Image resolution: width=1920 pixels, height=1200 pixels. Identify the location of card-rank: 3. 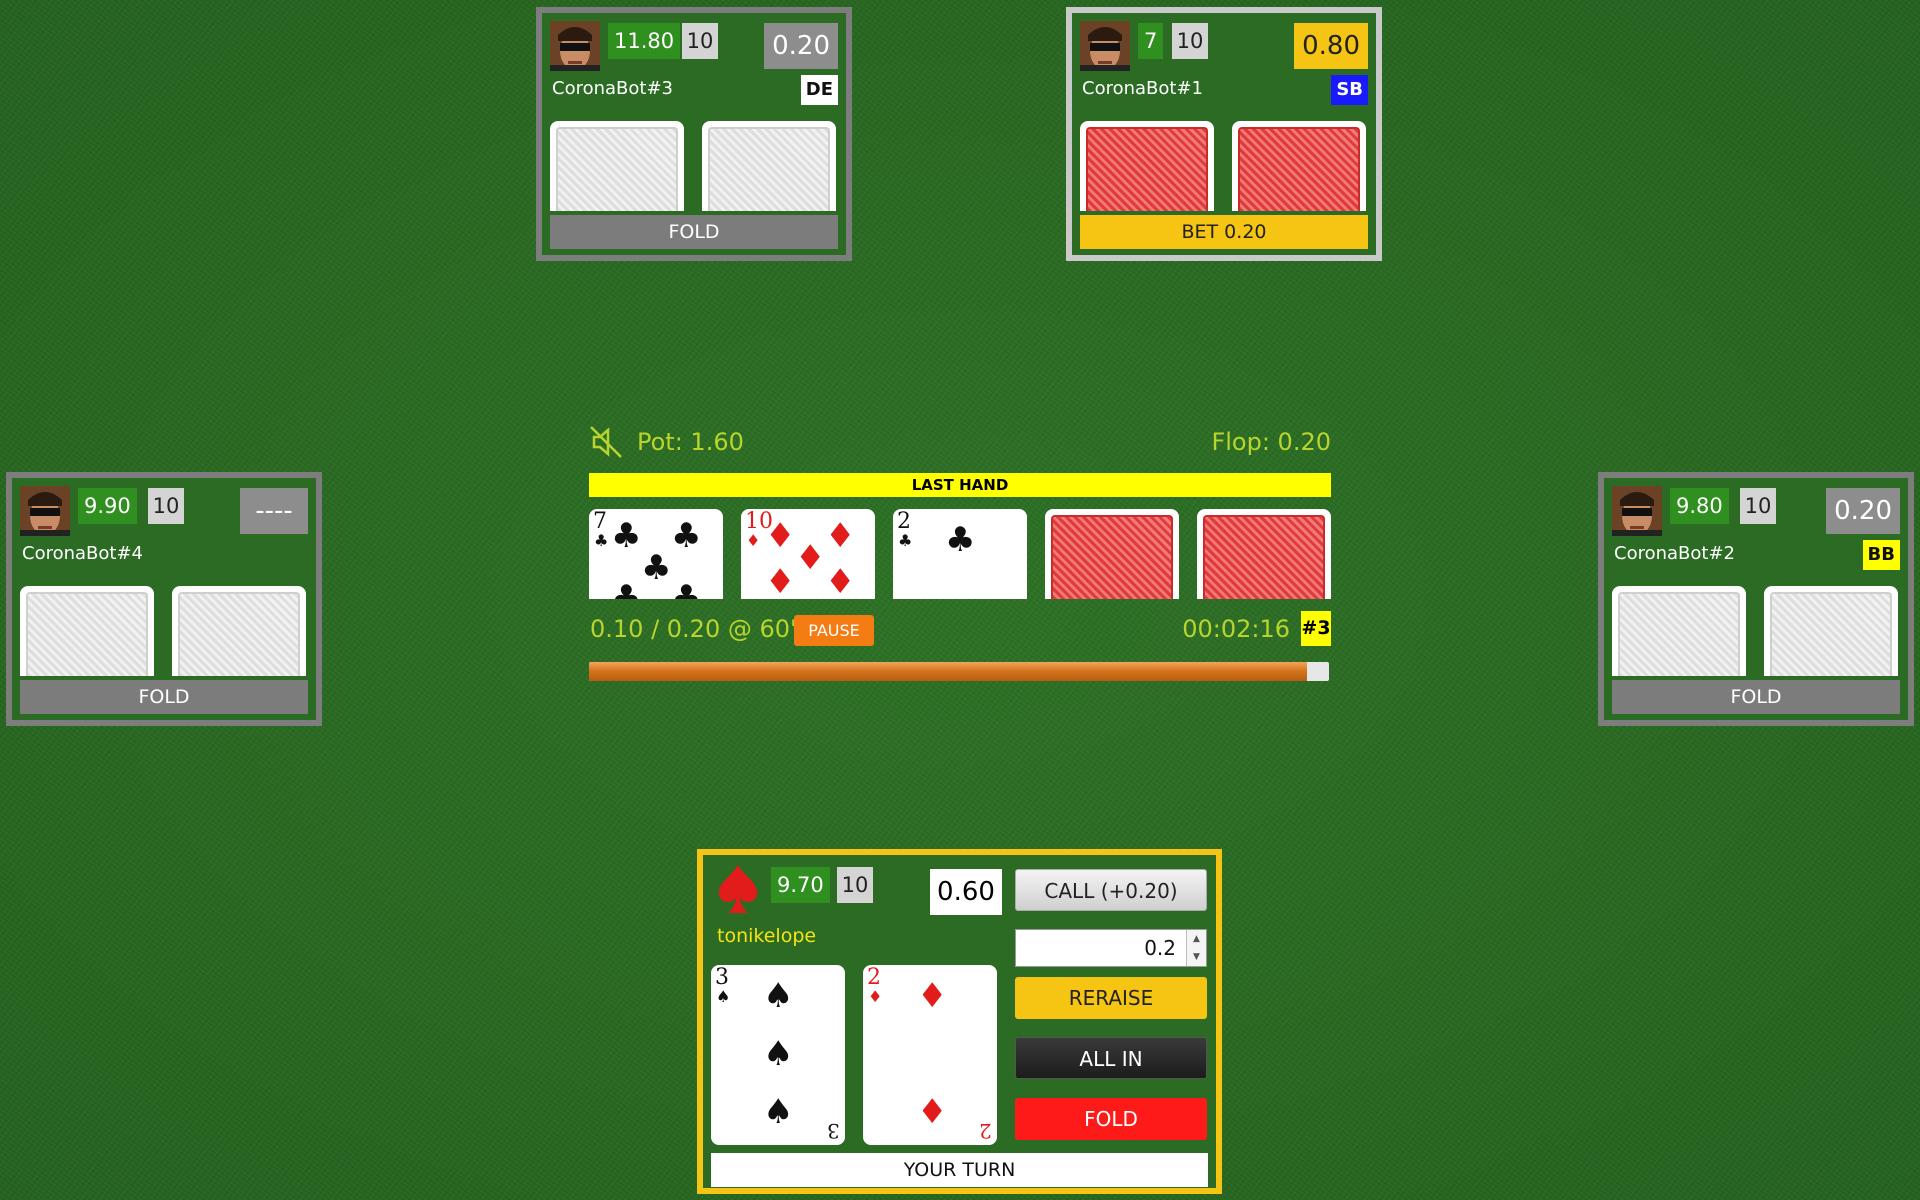
(722, 977).